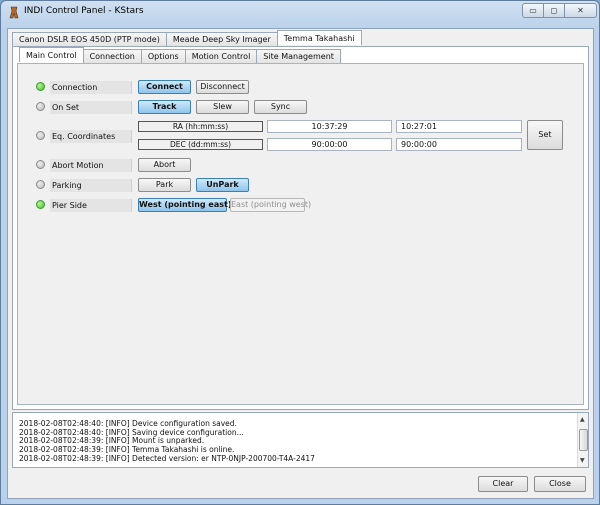  Describe the element at coordinates (280, 107) in the screenshot. I see `sync-button: Sync` at that location.